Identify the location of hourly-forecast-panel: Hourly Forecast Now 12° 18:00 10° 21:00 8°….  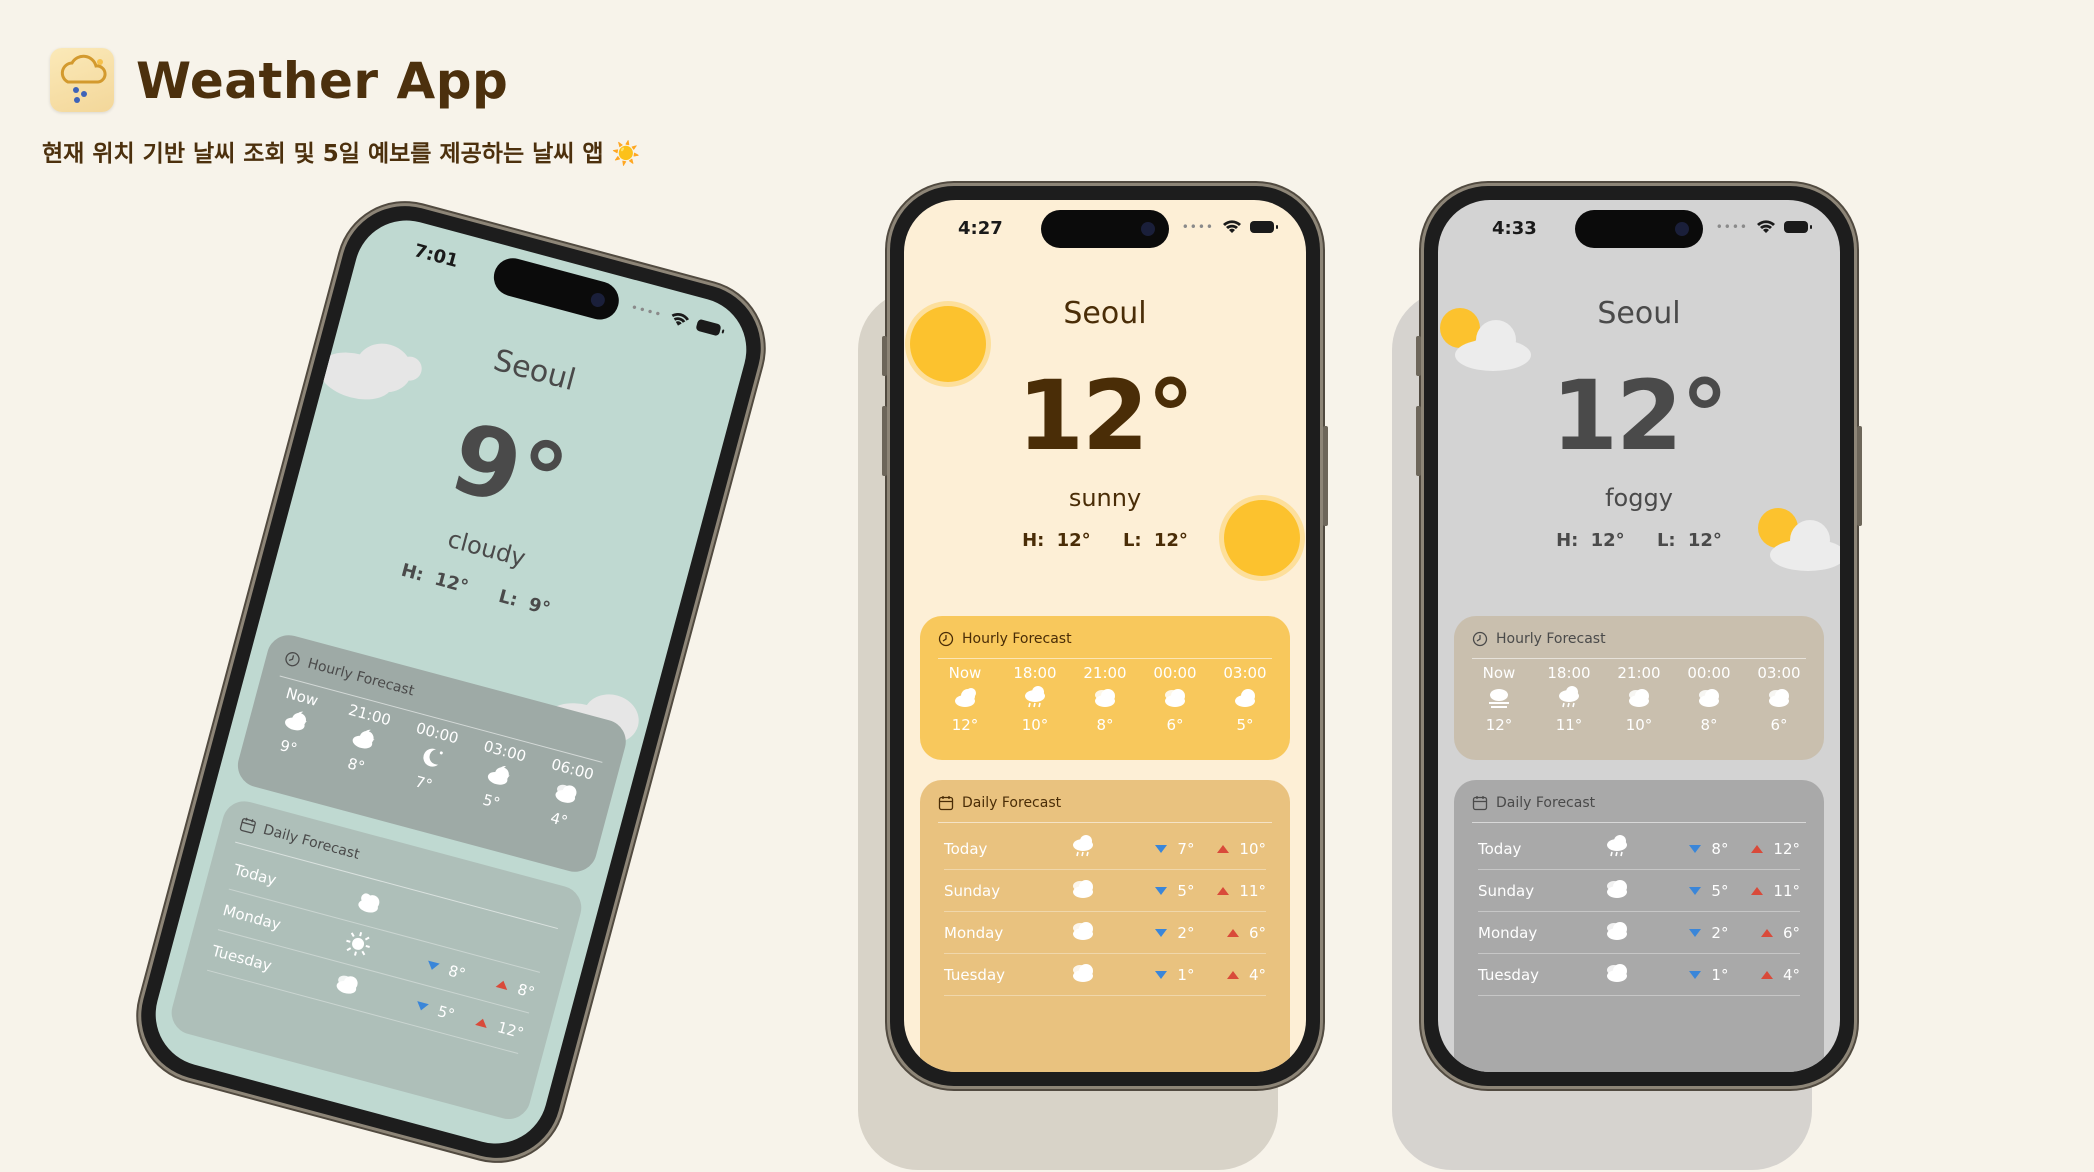
(1105, 688).